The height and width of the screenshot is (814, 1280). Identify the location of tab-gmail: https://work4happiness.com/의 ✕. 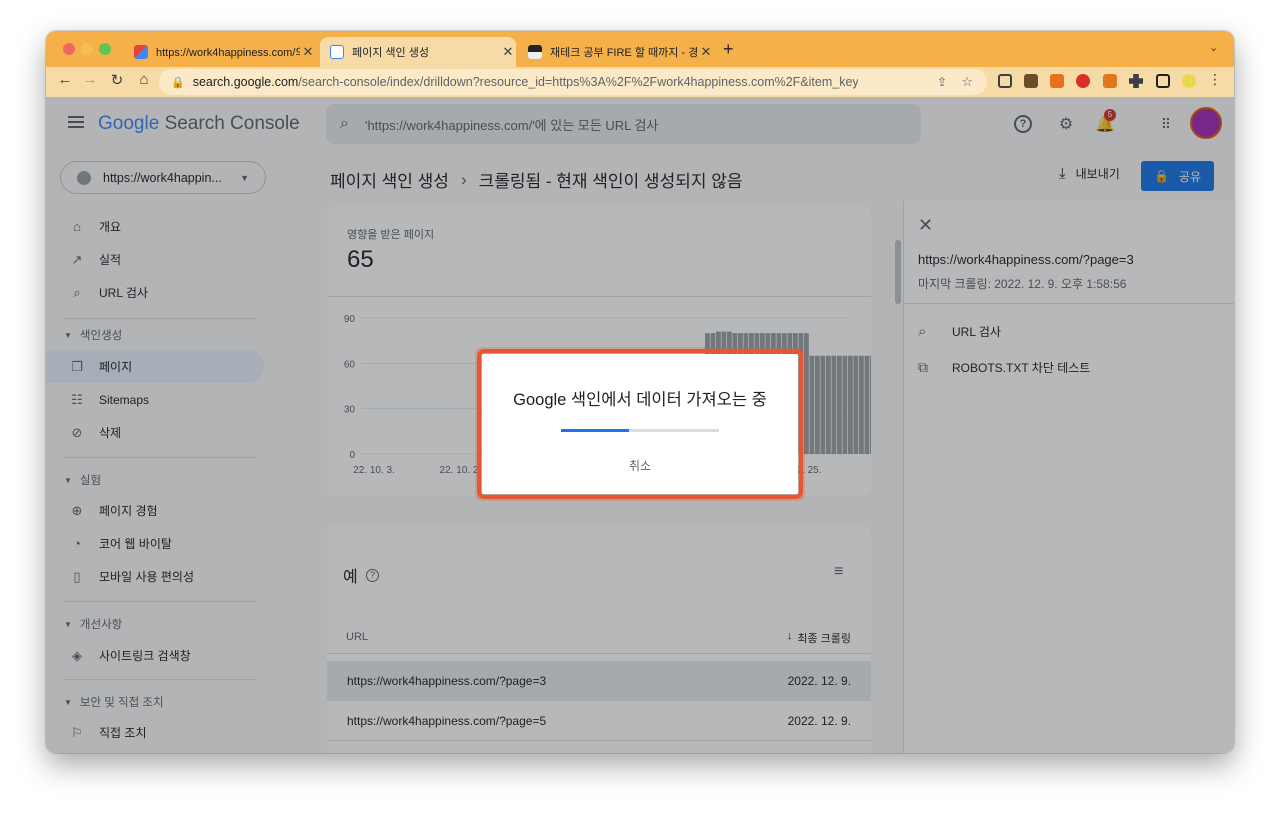
(220, 52).